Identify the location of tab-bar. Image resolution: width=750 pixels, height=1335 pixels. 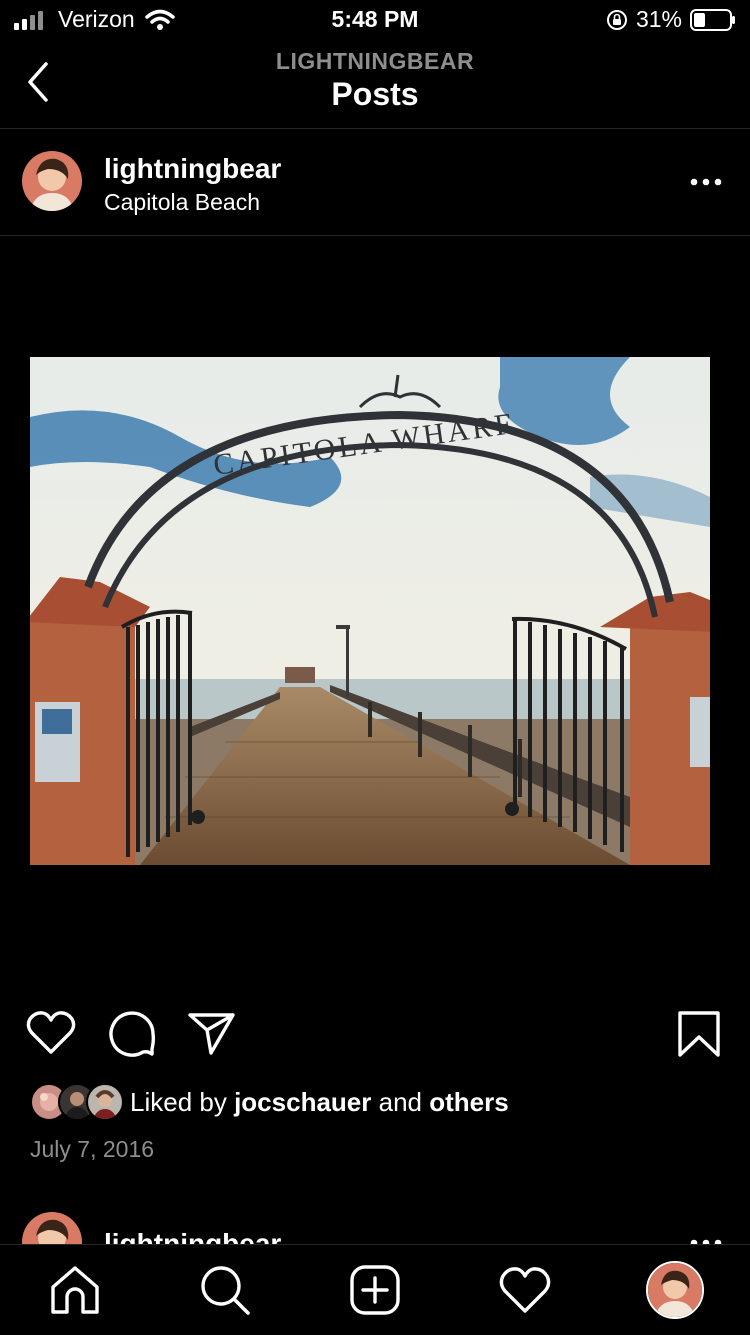
(375, 1289).